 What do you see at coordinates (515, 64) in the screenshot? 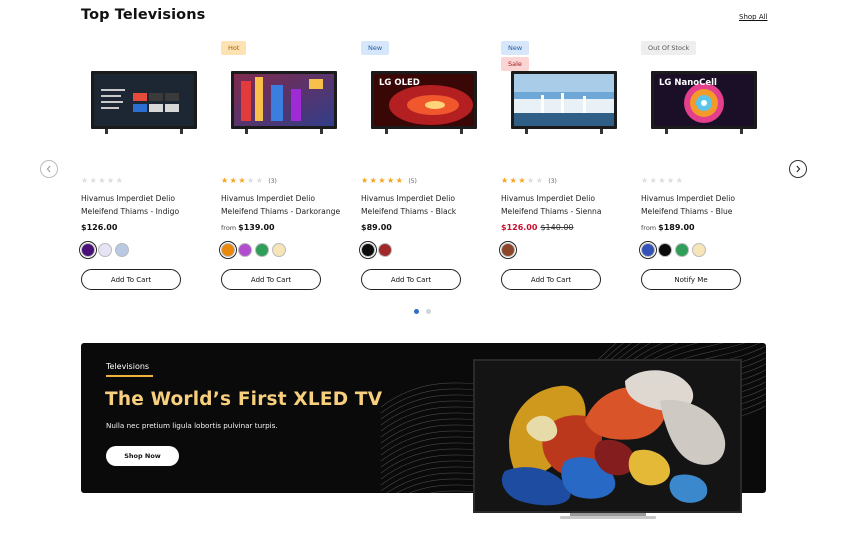
I see `badge-sale: Sale` at bounding box center [515, 64].